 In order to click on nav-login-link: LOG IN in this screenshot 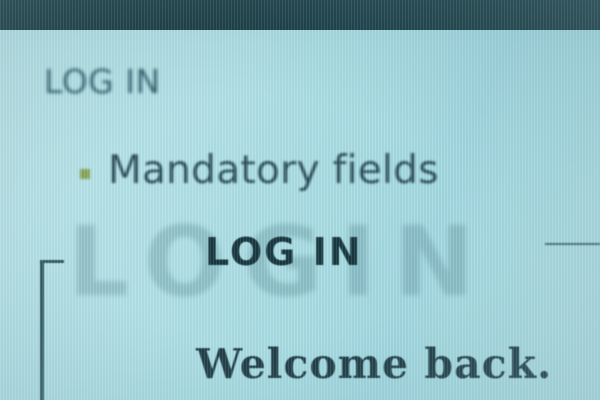, I will do `click(91, 81)`.